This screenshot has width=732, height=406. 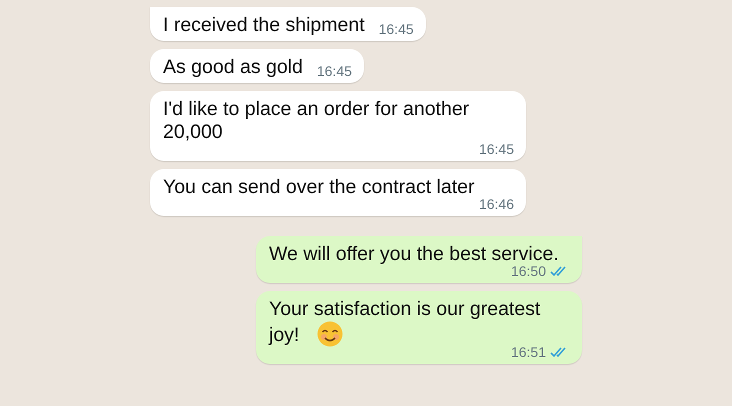 What do you see at coordinates (316, 120) in the screenshot?
I see `message-text: I'd like to place an order for another 20,000` at bounding box center [316, 120].